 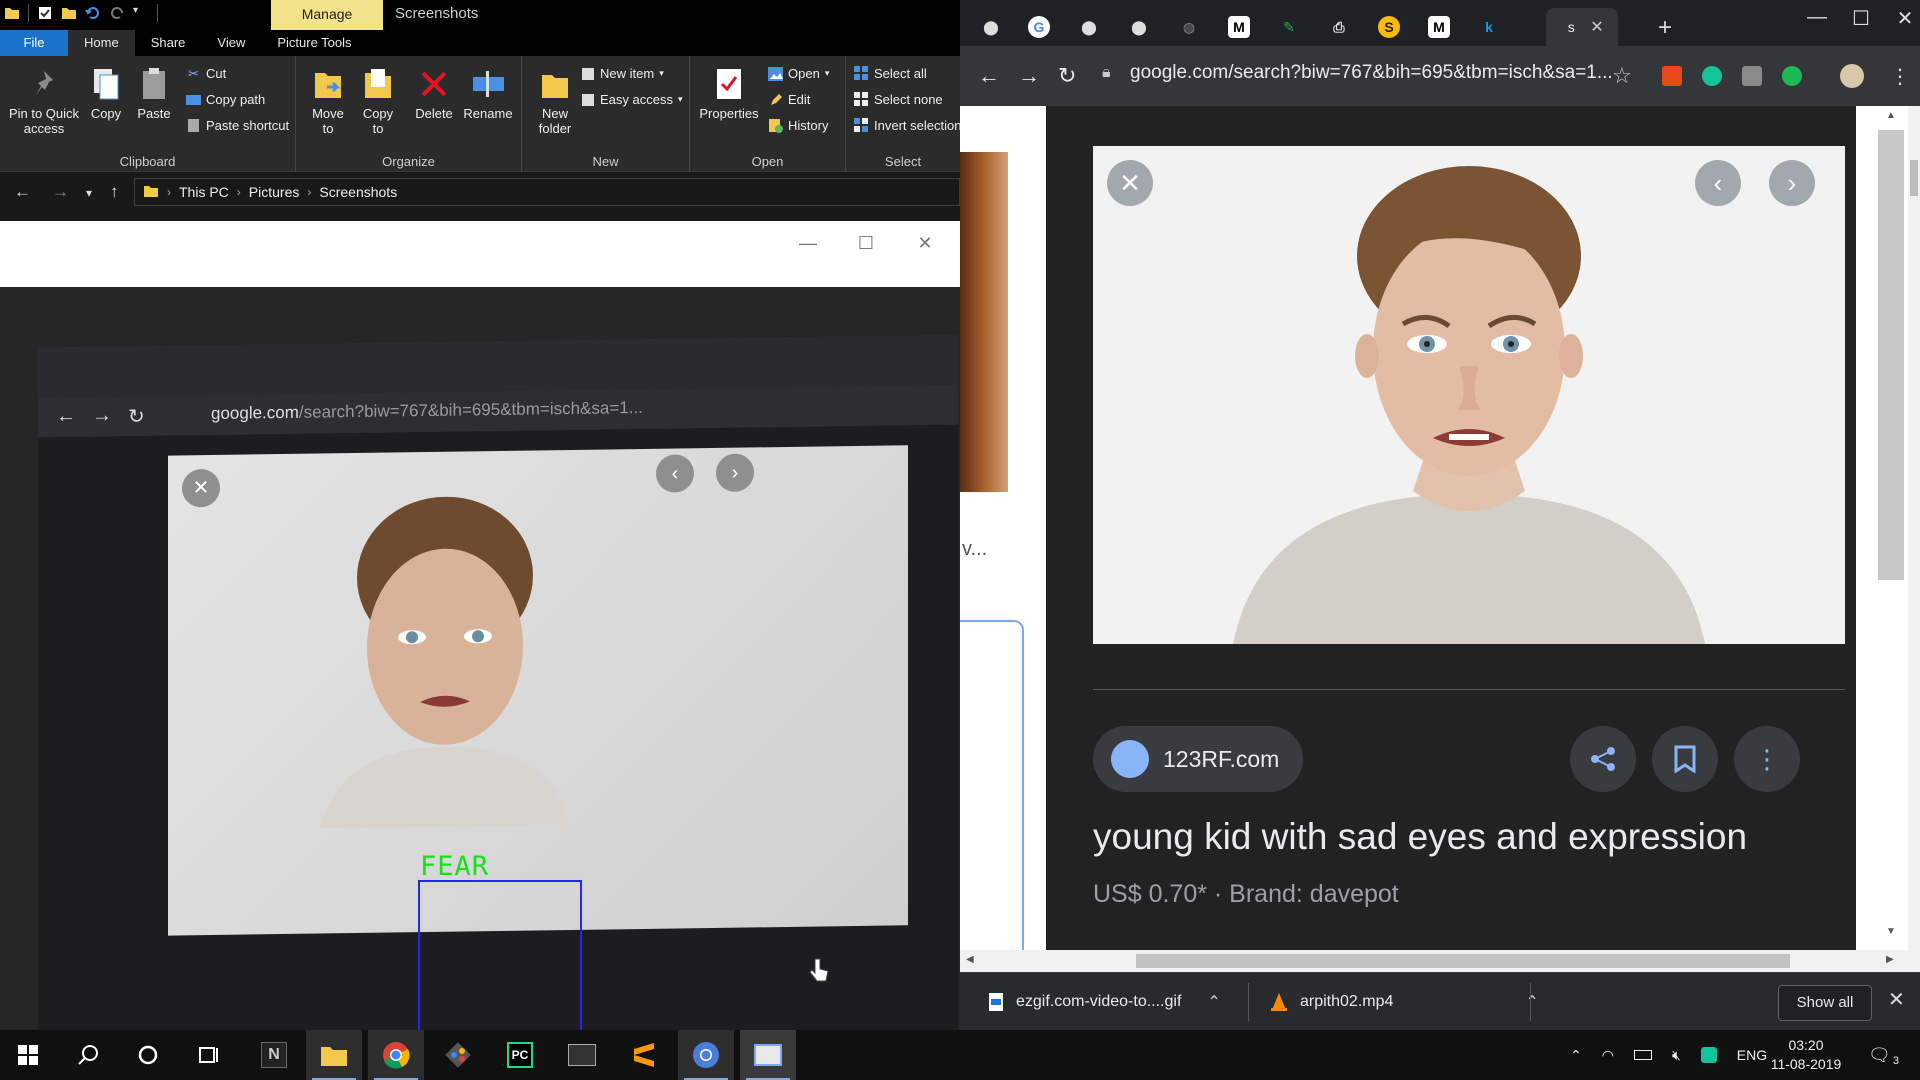 I want to click on history-button: History, so click(x=798, y=125).